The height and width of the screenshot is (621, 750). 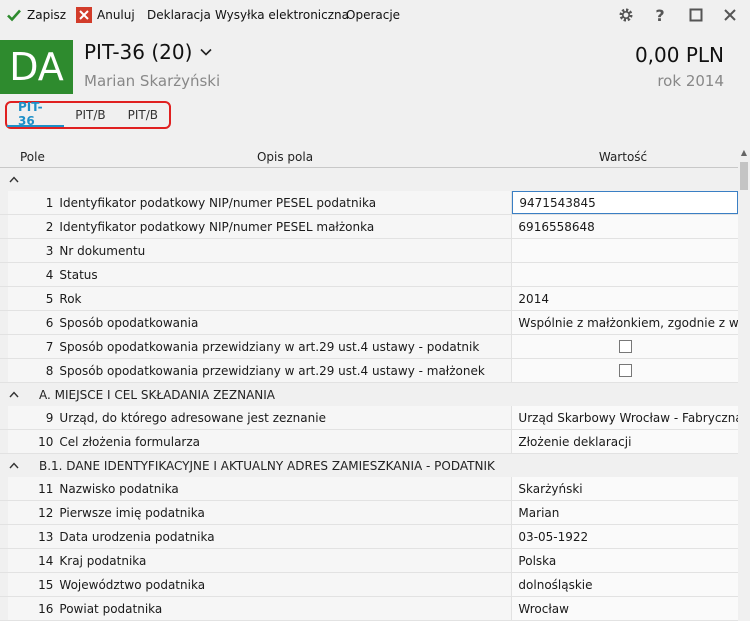 I want to click on close-window-icon, so click(x=730, y=15).